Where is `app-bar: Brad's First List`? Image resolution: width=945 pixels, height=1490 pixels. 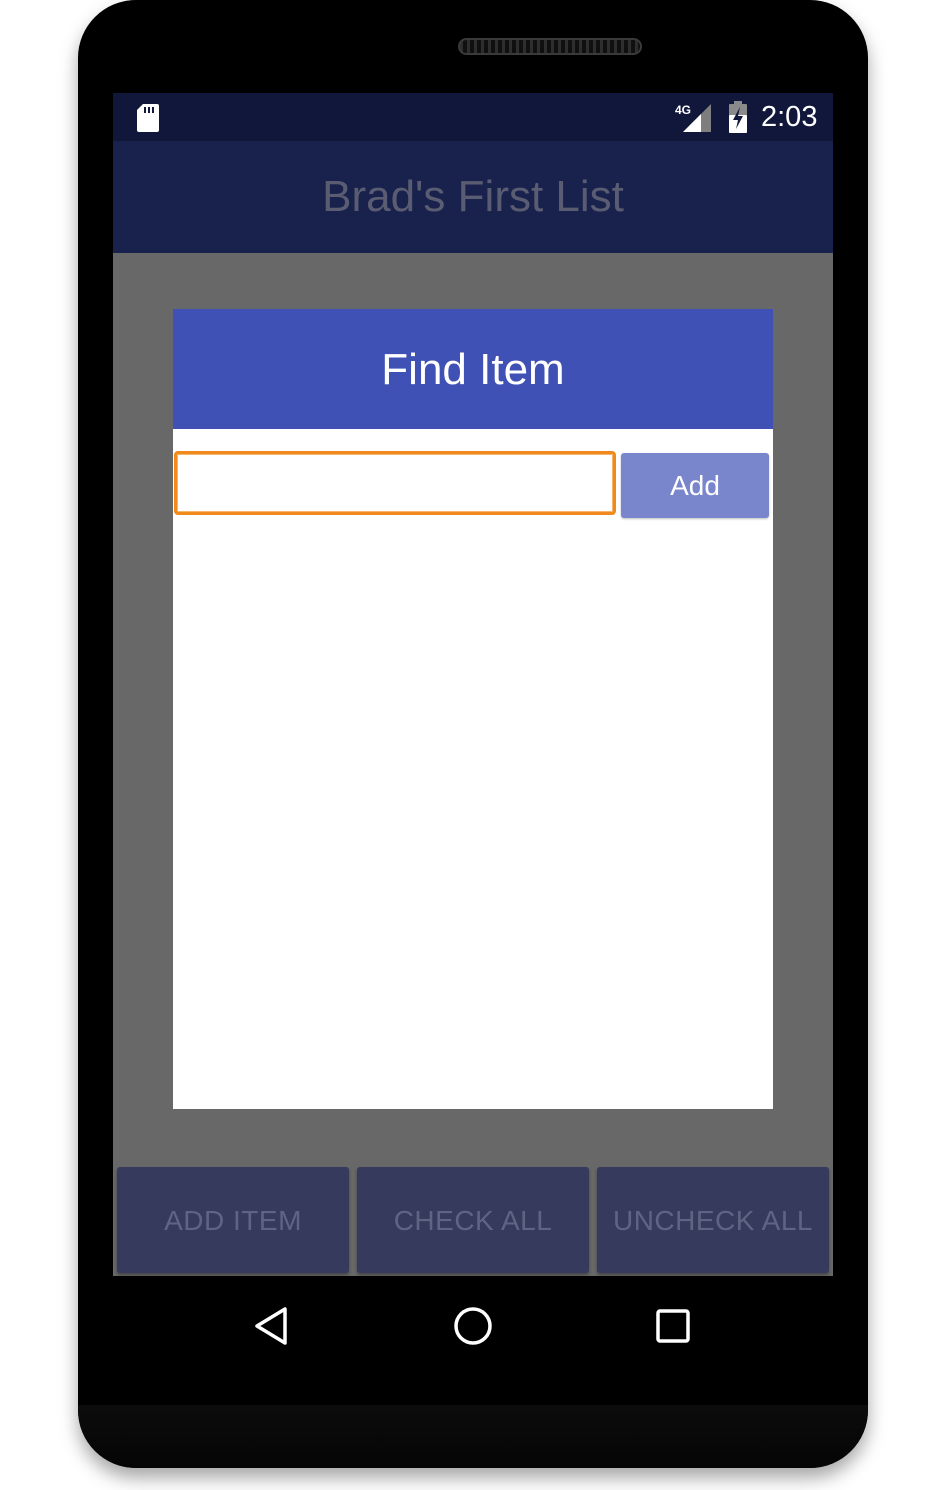 app-bar: Brad's First List is located at coordinates (473, 197).